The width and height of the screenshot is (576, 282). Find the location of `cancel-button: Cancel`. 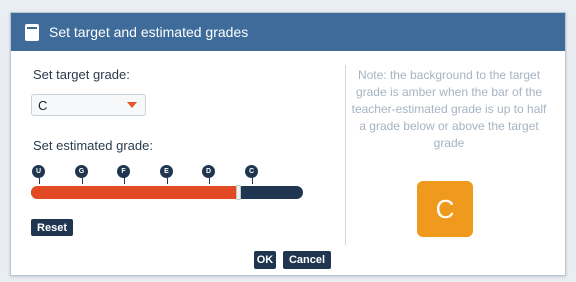

cancel-button: Cancel is located at coordinates (307, 260).